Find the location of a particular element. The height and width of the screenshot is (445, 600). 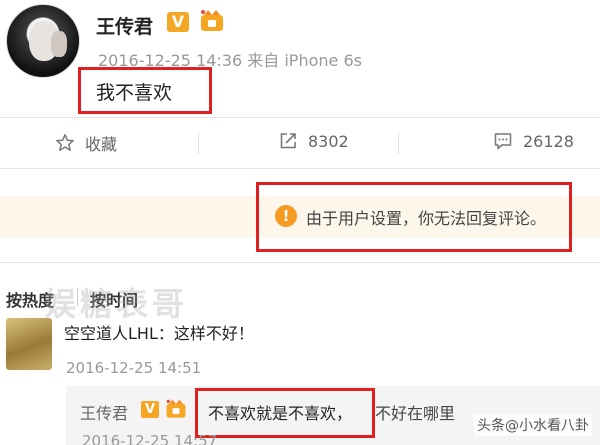

divider-actions is located at coordinates (300, 168).